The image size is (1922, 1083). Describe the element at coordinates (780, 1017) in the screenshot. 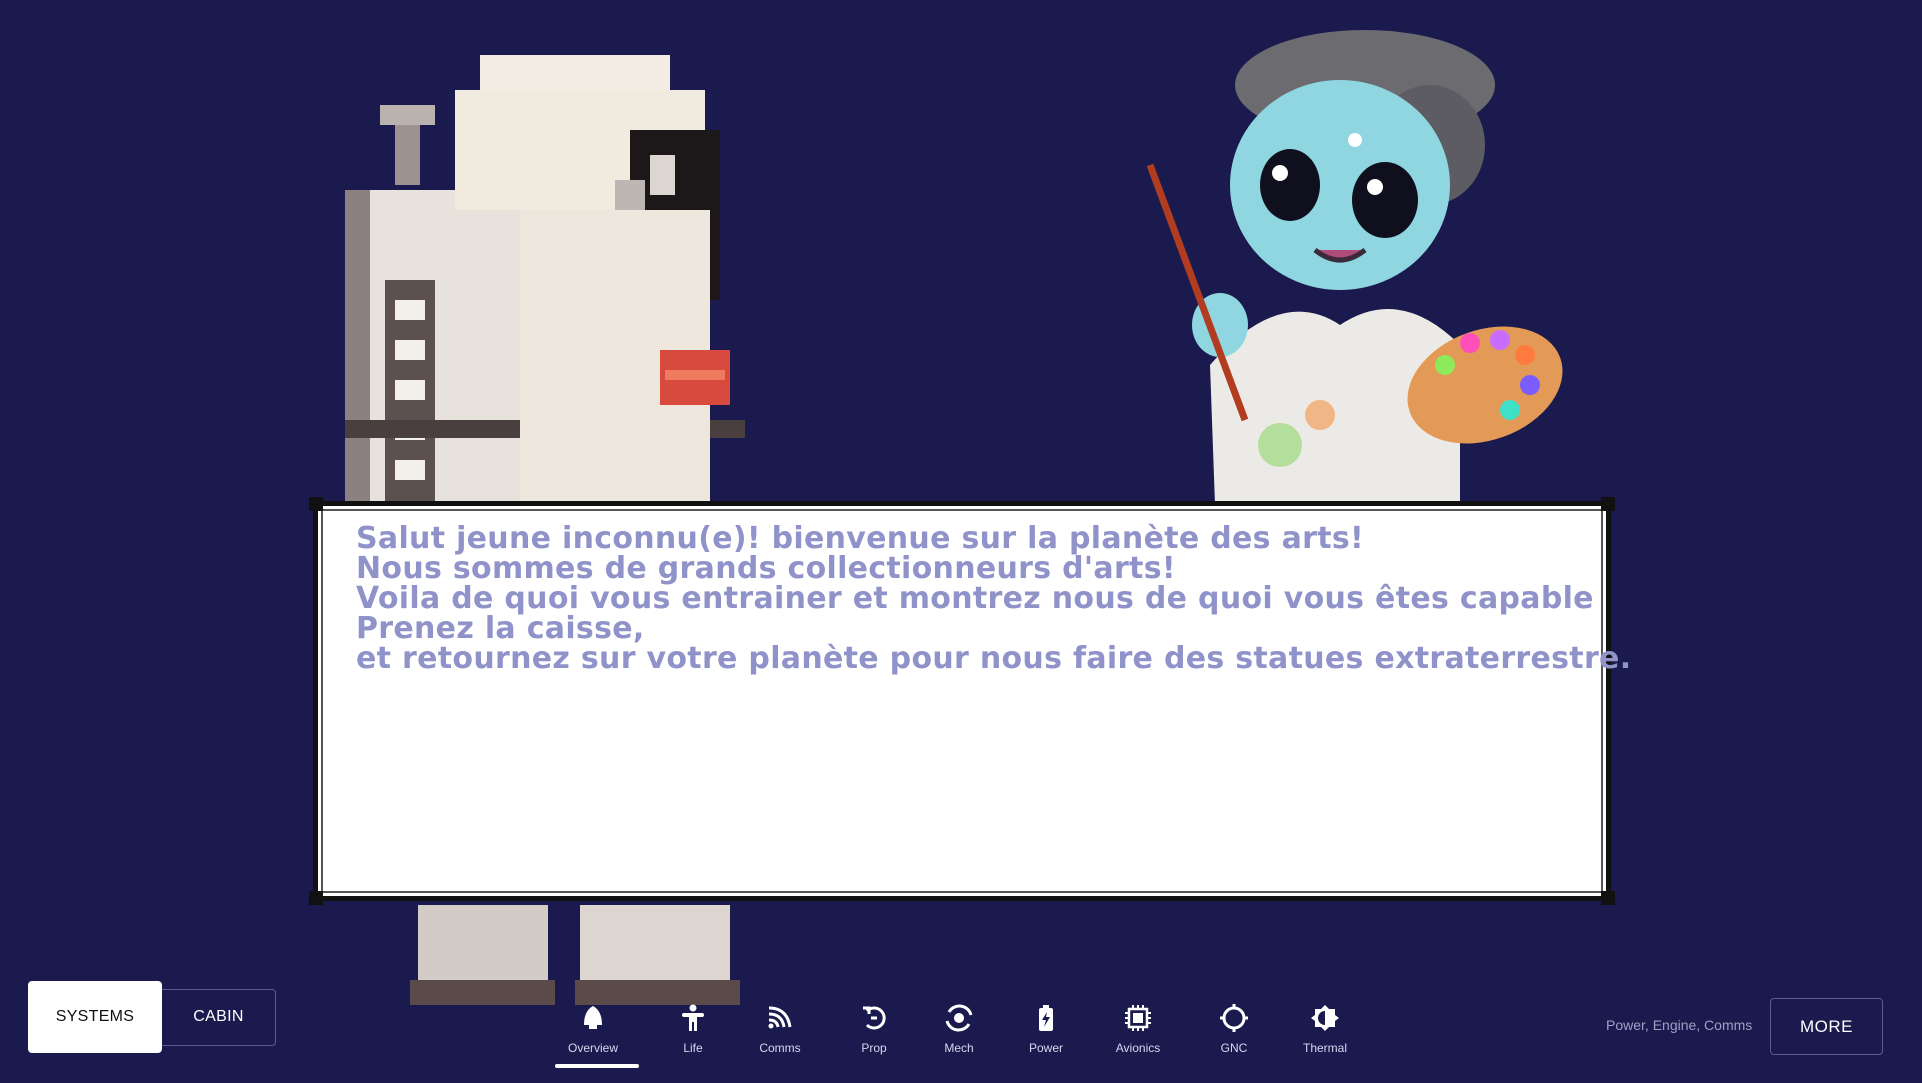

I see `signal-icon` at that location.